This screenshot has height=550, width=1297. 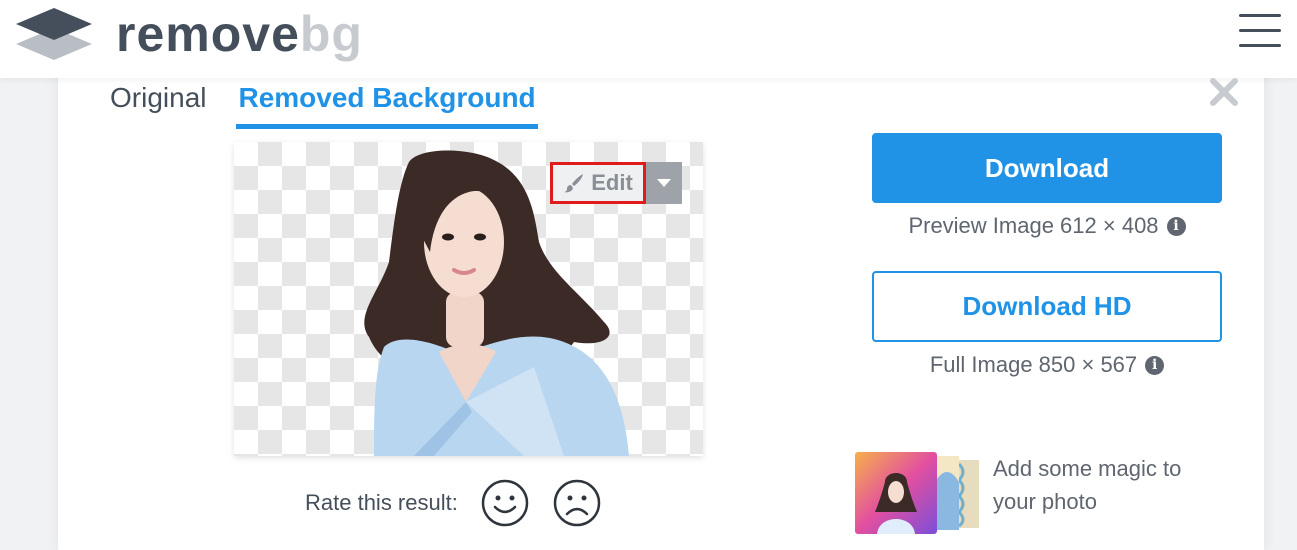 I want to click on edit-dropdown-button, so click(x=664, y=183).